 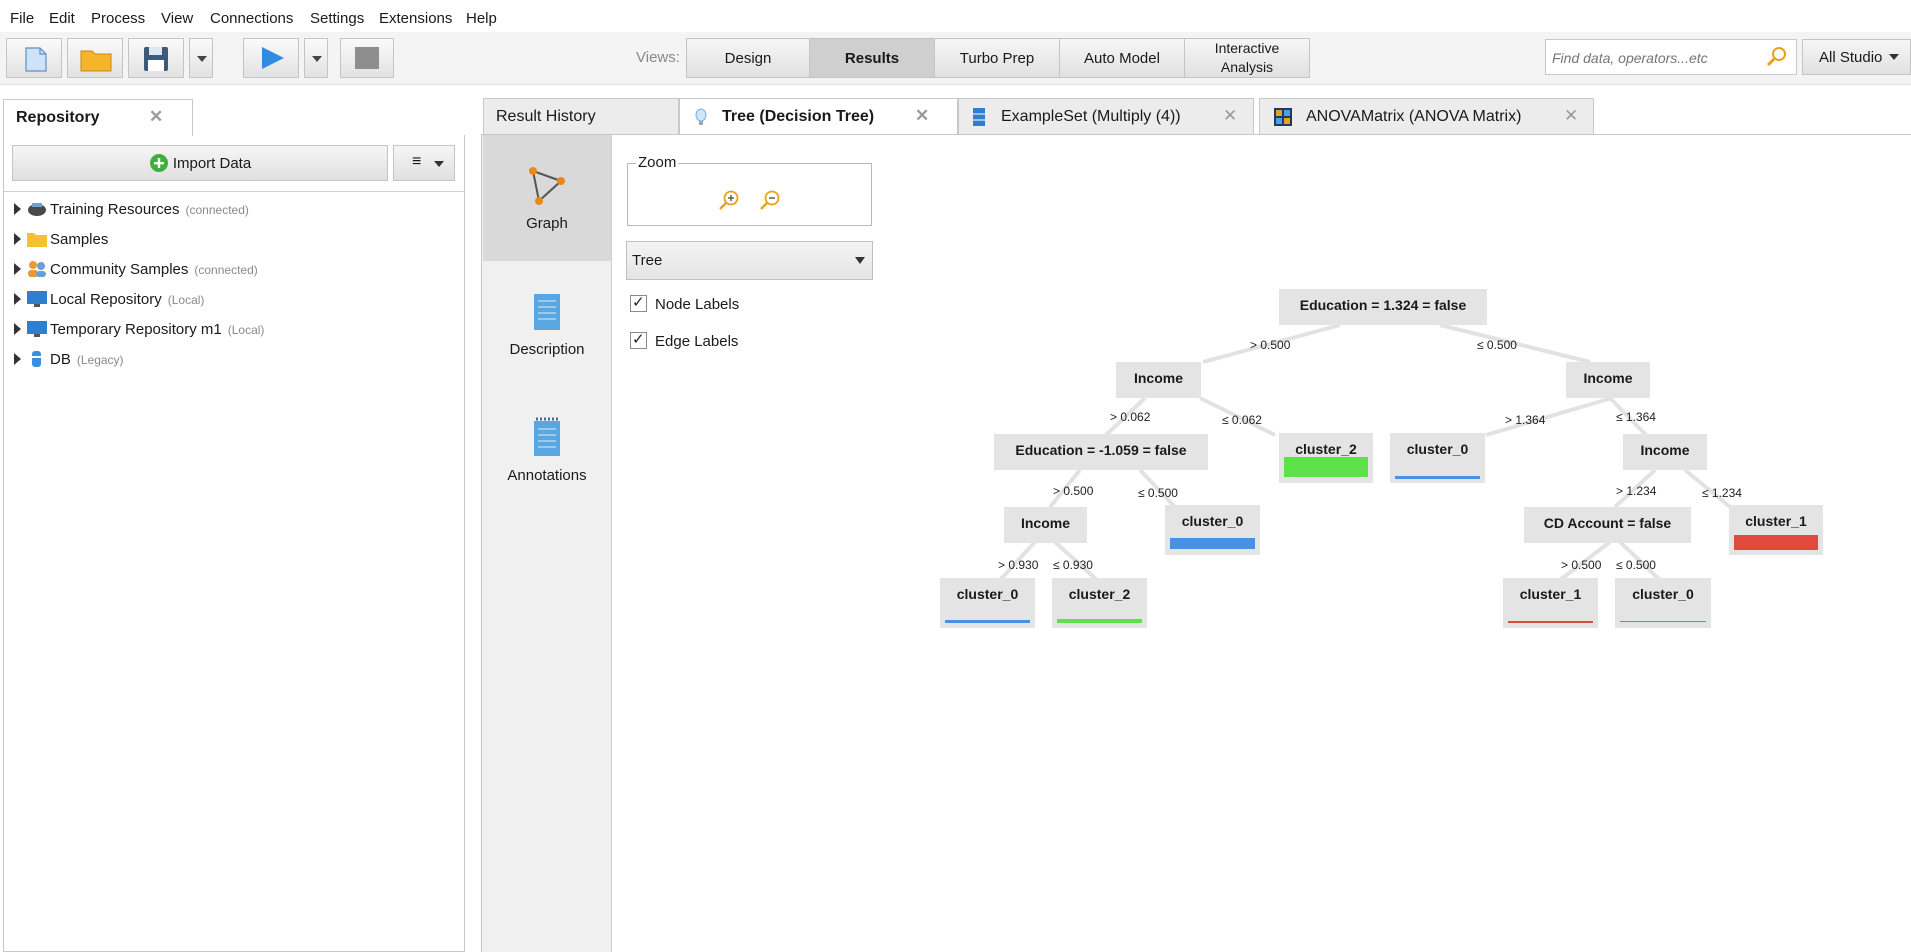 I want to click on edge-label: > 0.930, so click(x=1018, y=565).